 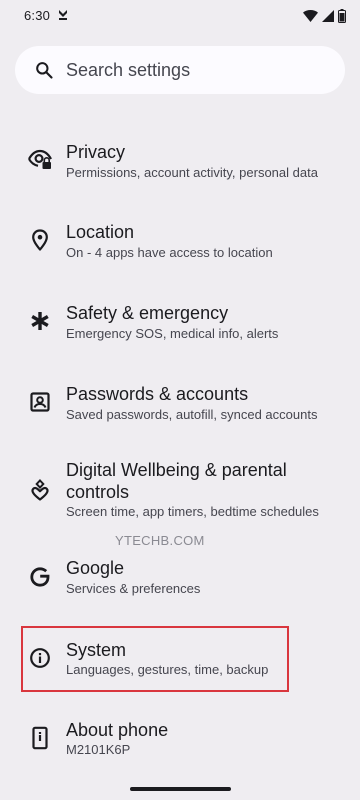 I want to click on google-g-icon, so click(x=40, y=577).